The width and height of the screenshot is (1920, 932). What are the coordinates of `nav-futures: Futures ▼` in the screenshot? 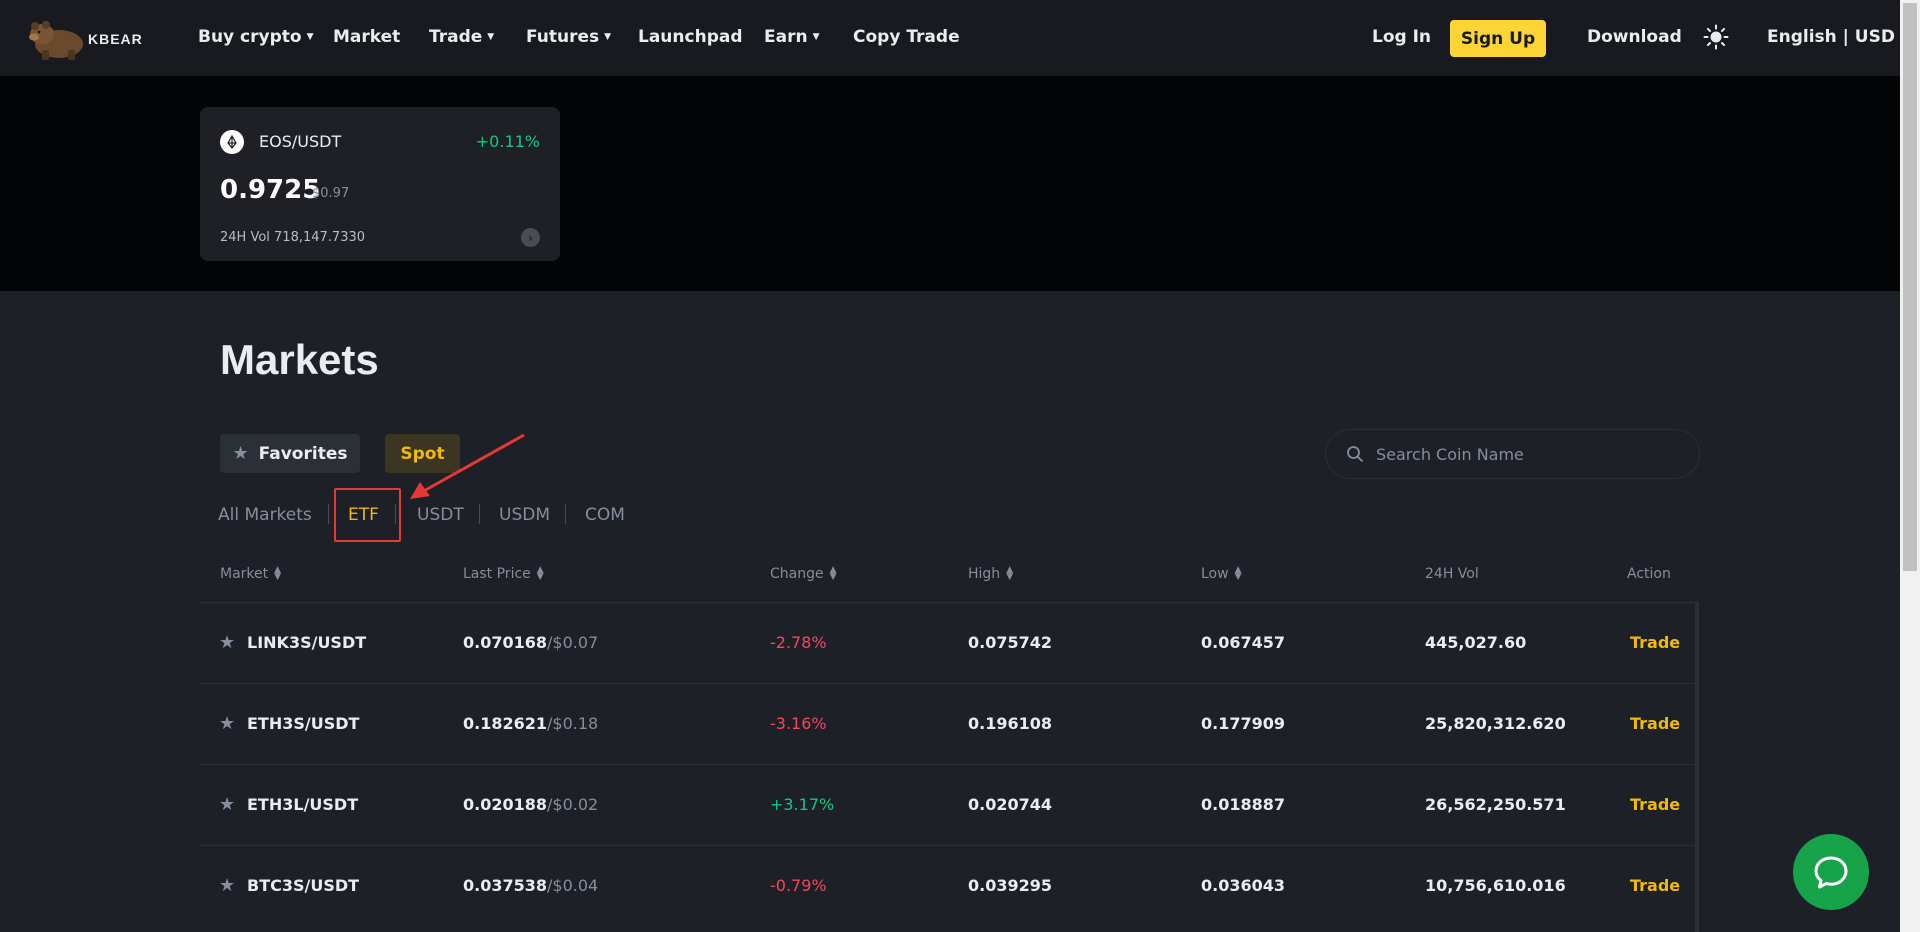 It's located at (568, 37).